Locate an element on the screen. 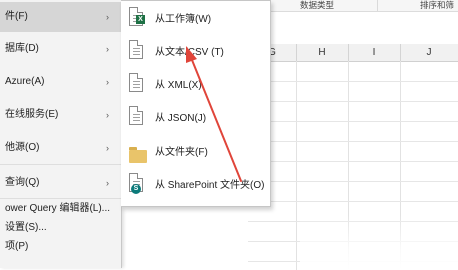  menu-item-label: 项(P) is located at coordinates (17, 246).